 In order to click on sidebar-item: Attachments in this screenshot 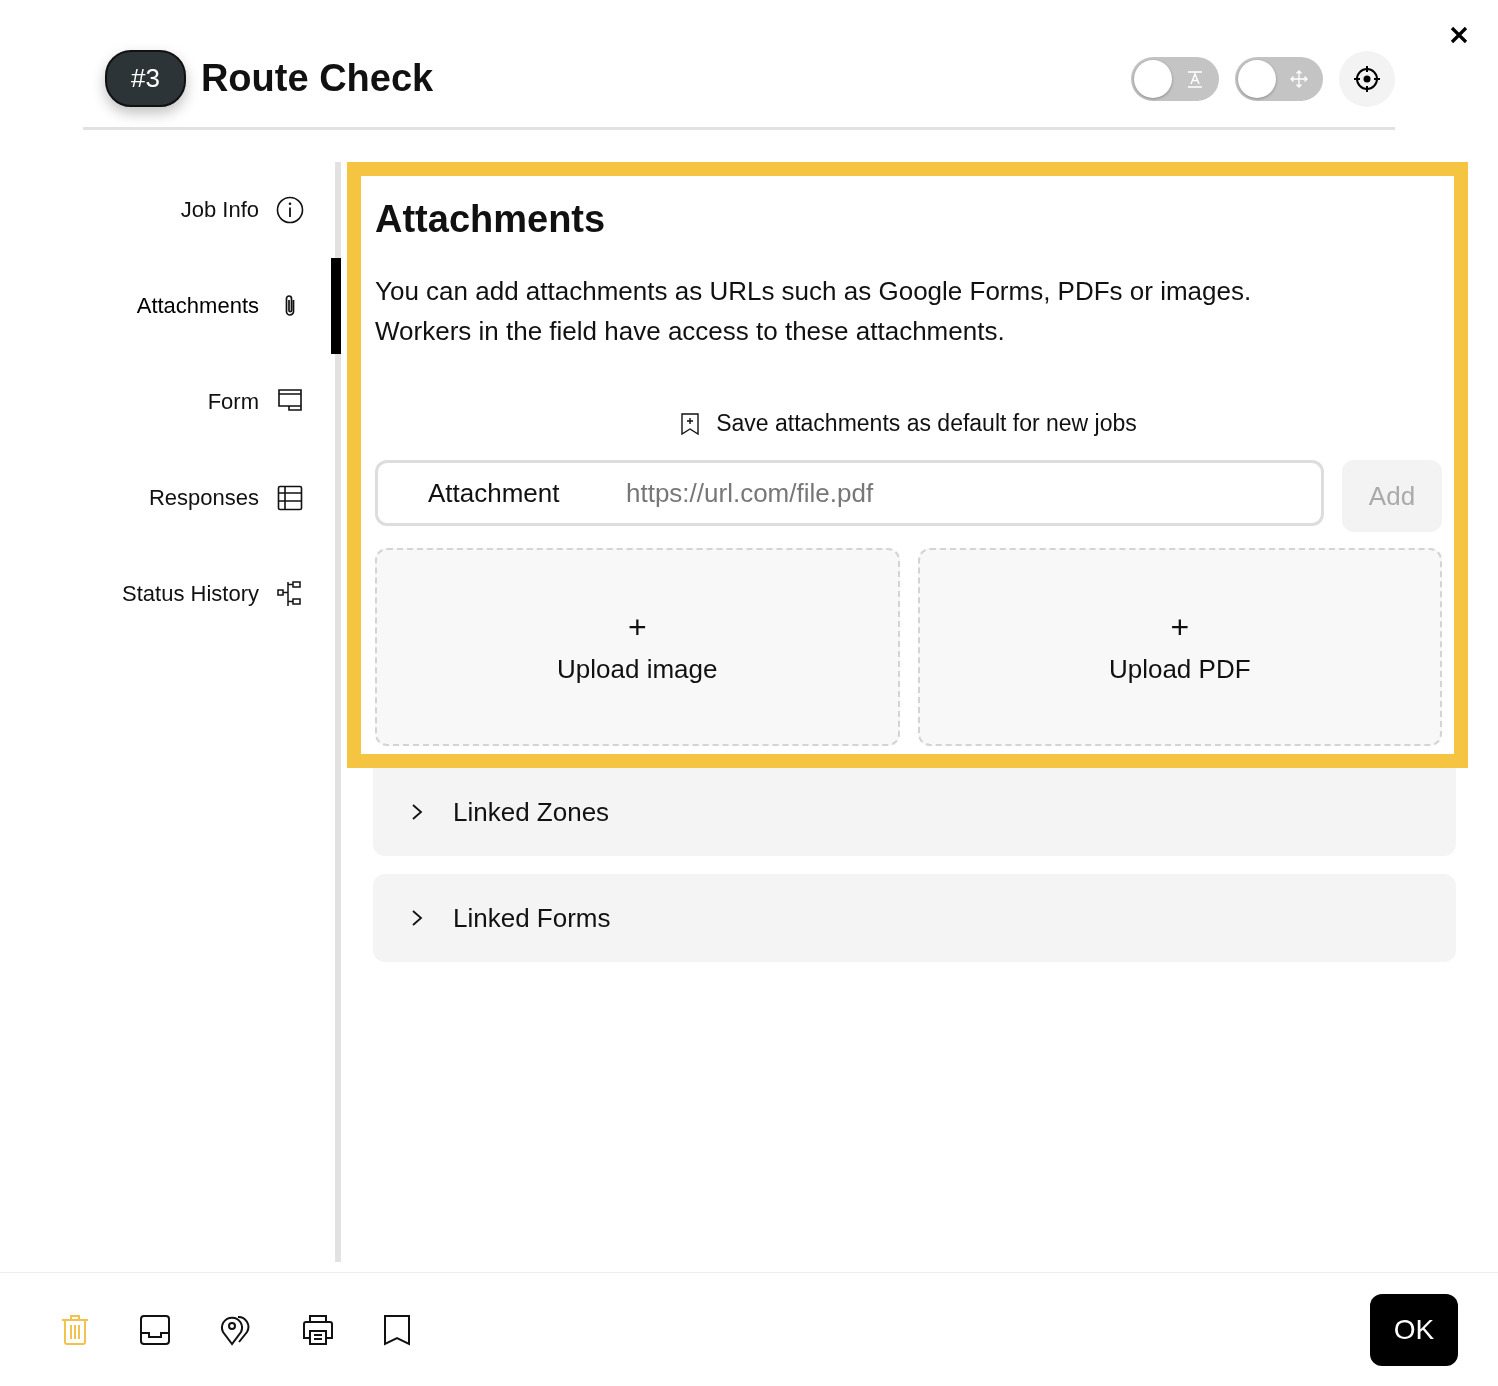, I will do `click(167, 306)`.